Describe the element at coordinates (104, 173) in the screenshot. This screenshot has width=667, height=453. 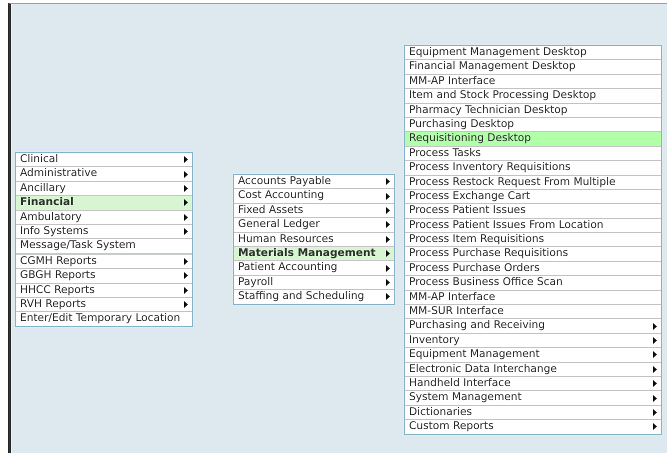
I see `menu-item: Administrative` at that location.